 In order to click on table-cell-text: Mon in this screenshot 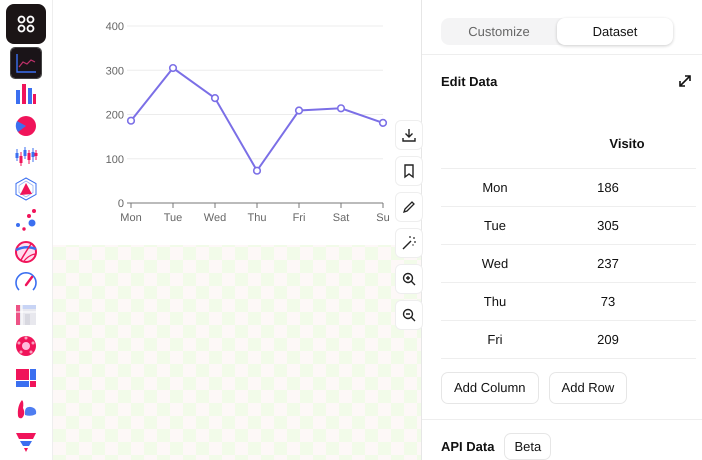, I will do `click(495, 187)`.